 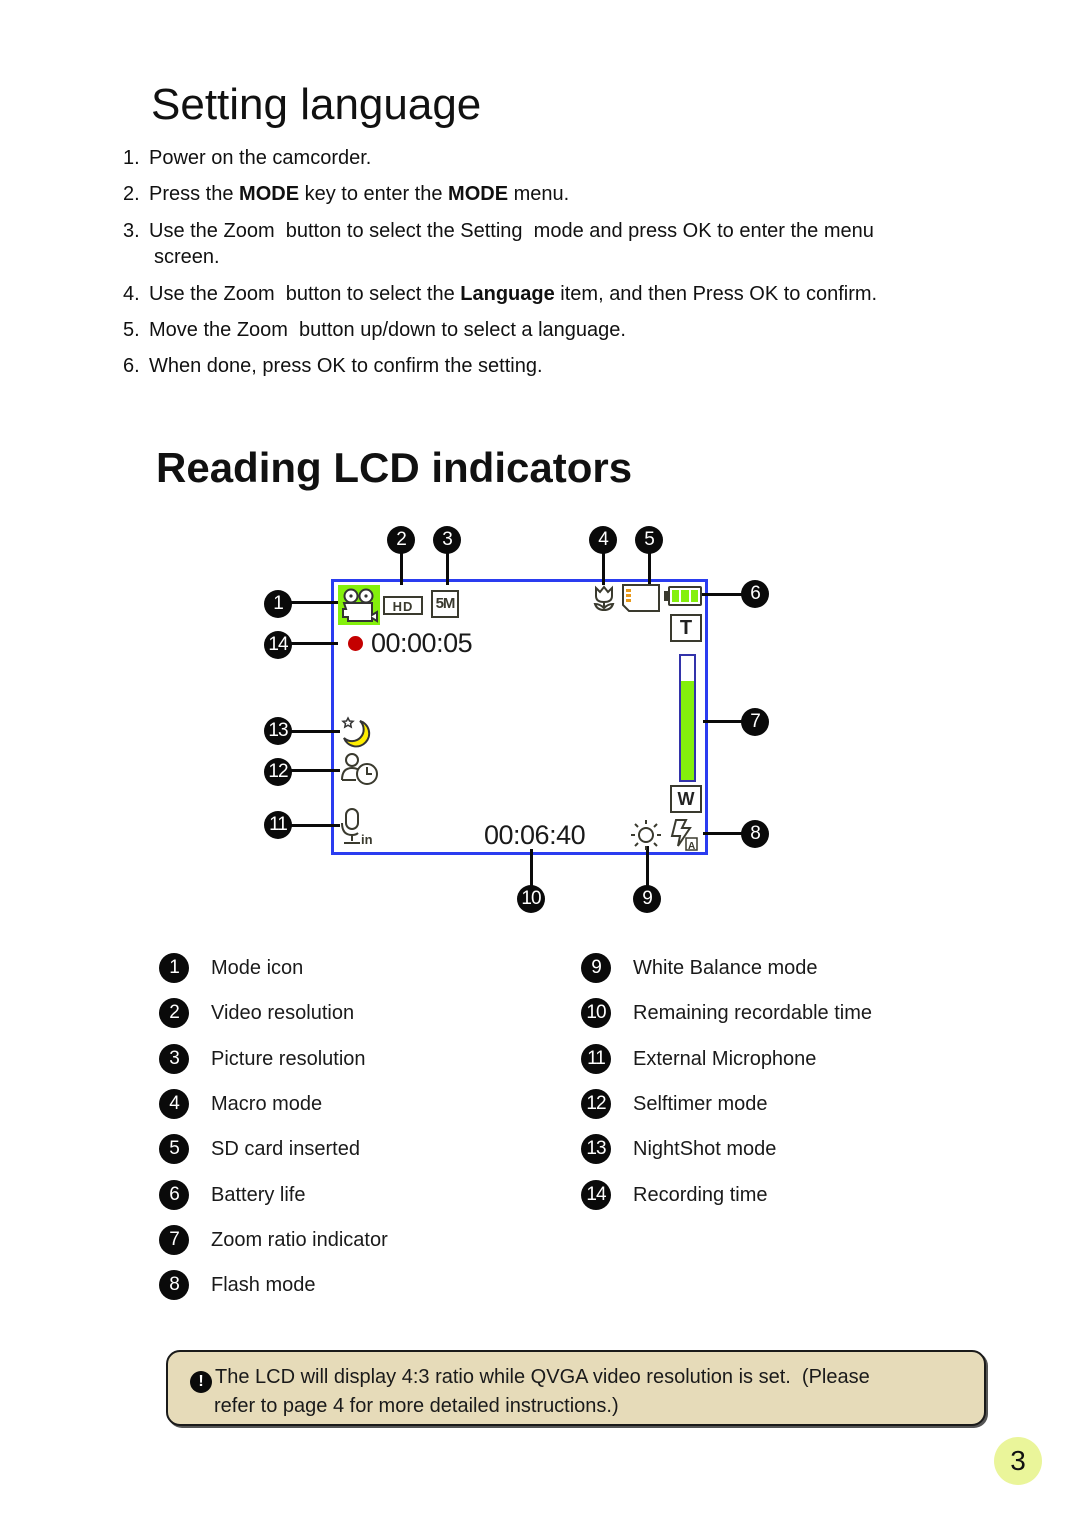 What do you see at coordinates (686, 799) in the screenshot?
I see `zoom-wide-icon: W` at bounding box center [686, 799].